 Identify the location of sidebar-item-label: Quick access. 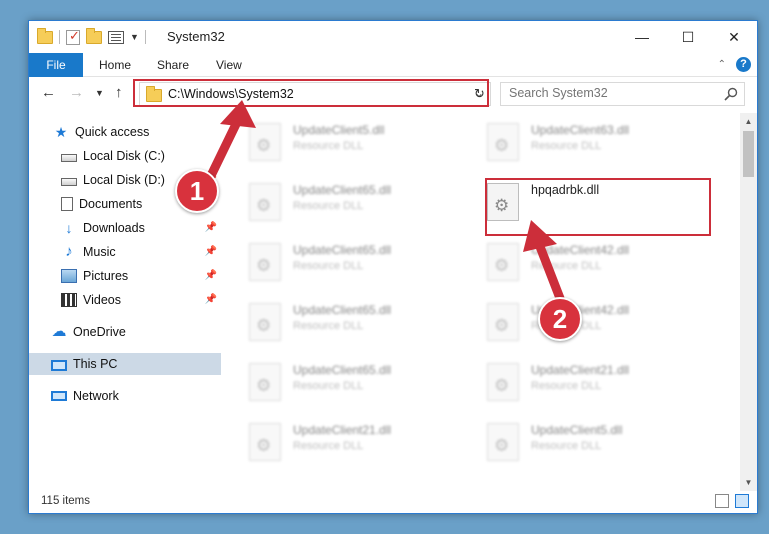
(112, 132).